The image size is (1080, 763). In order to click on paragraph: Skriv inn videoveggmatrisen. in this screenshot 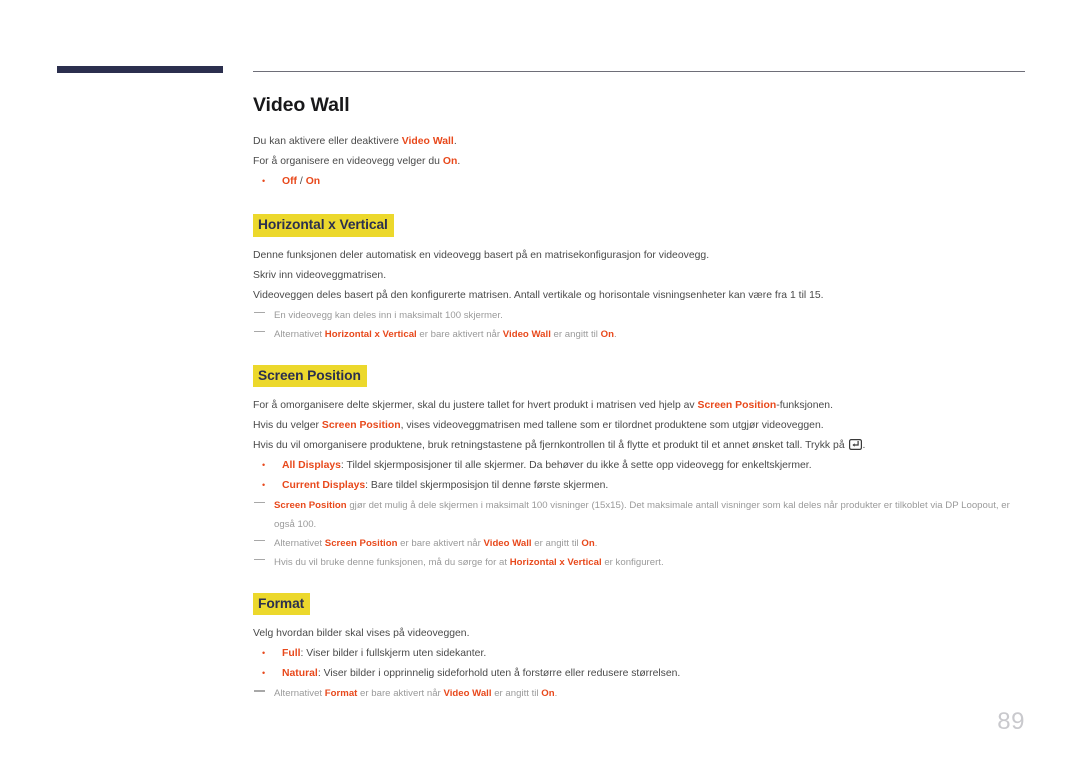, I will do `click(640, 276)`.